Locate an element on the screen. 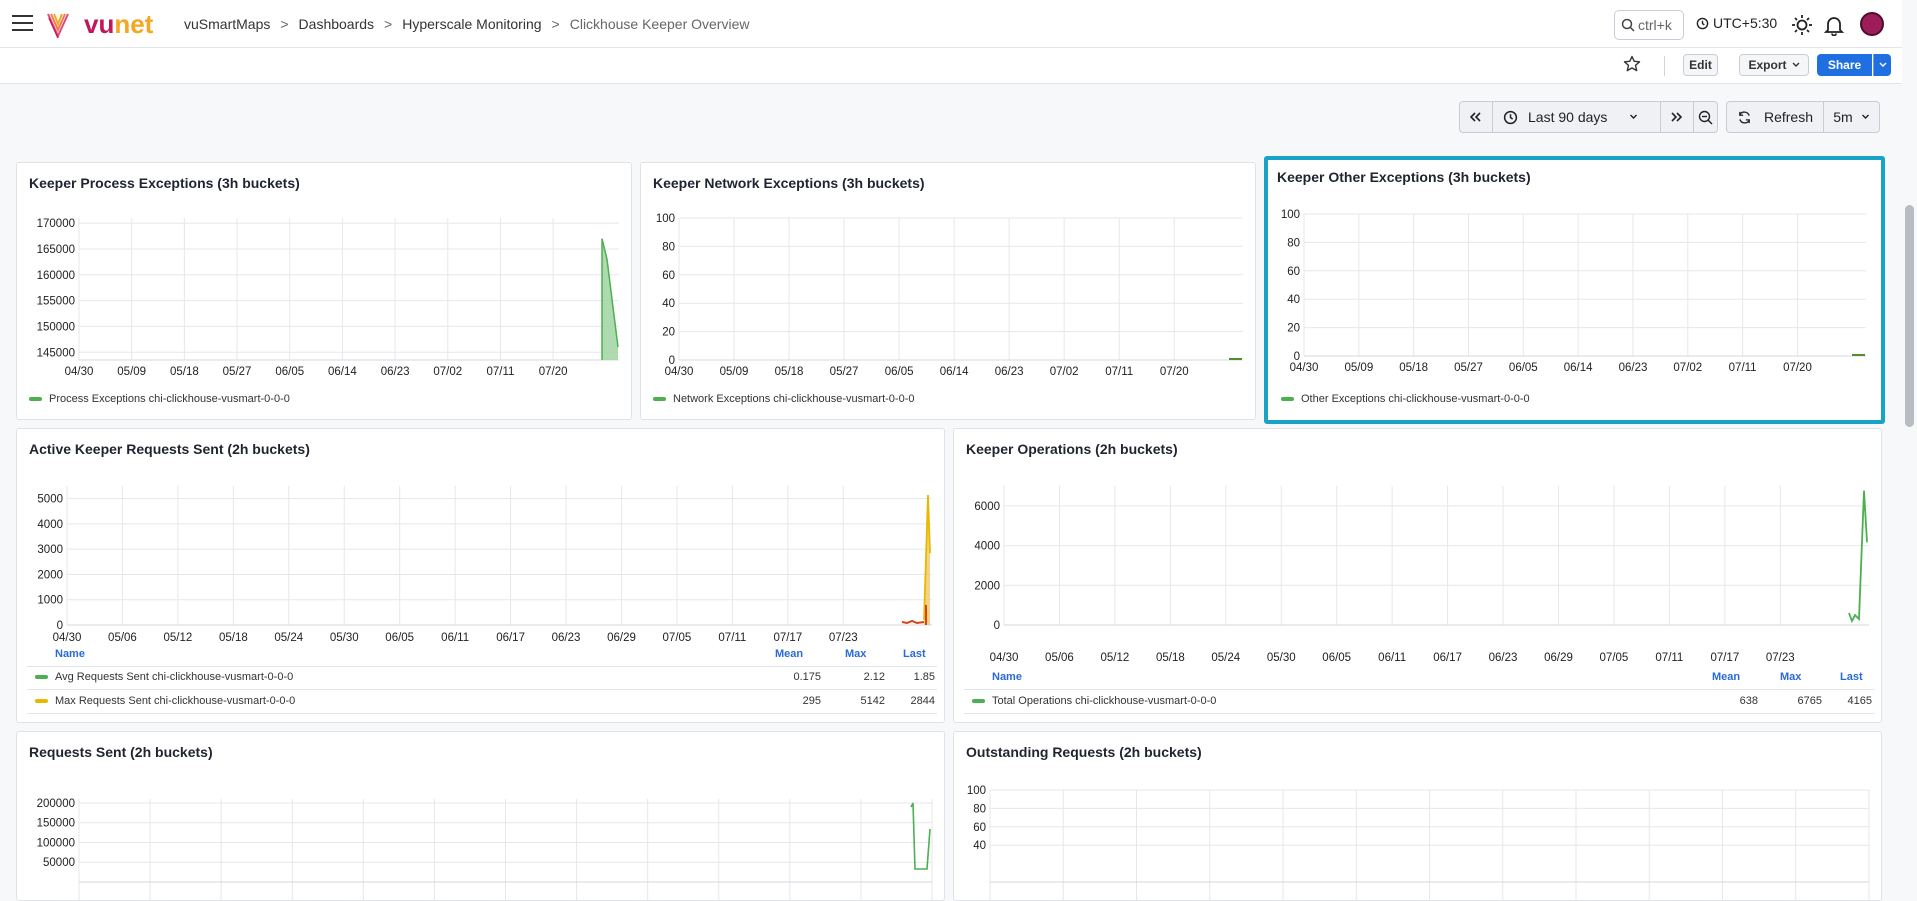 Image resolution: width=1917 pixels, height=901 pixels. refresh-control: Refresh 5m is located at coordinates (1803, 117).